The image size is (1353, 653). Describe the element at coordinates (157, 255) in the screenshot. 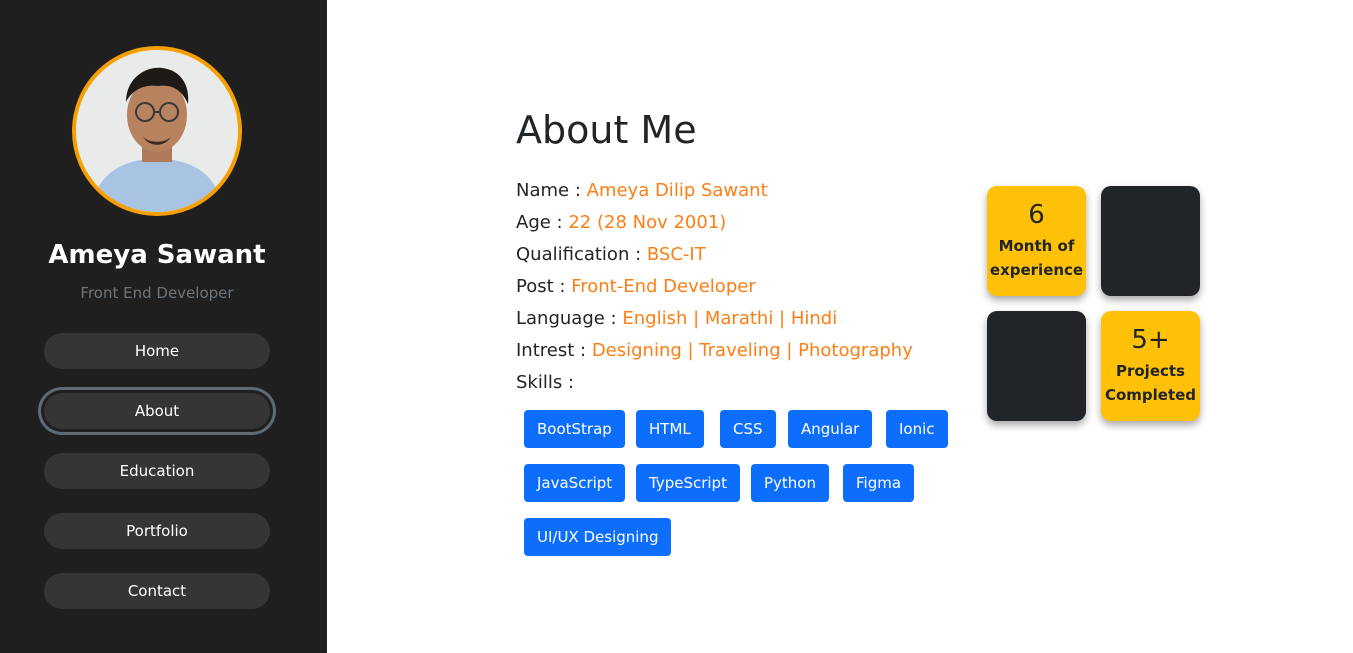

I see `profile-name: Ameya Sawant` at that location.